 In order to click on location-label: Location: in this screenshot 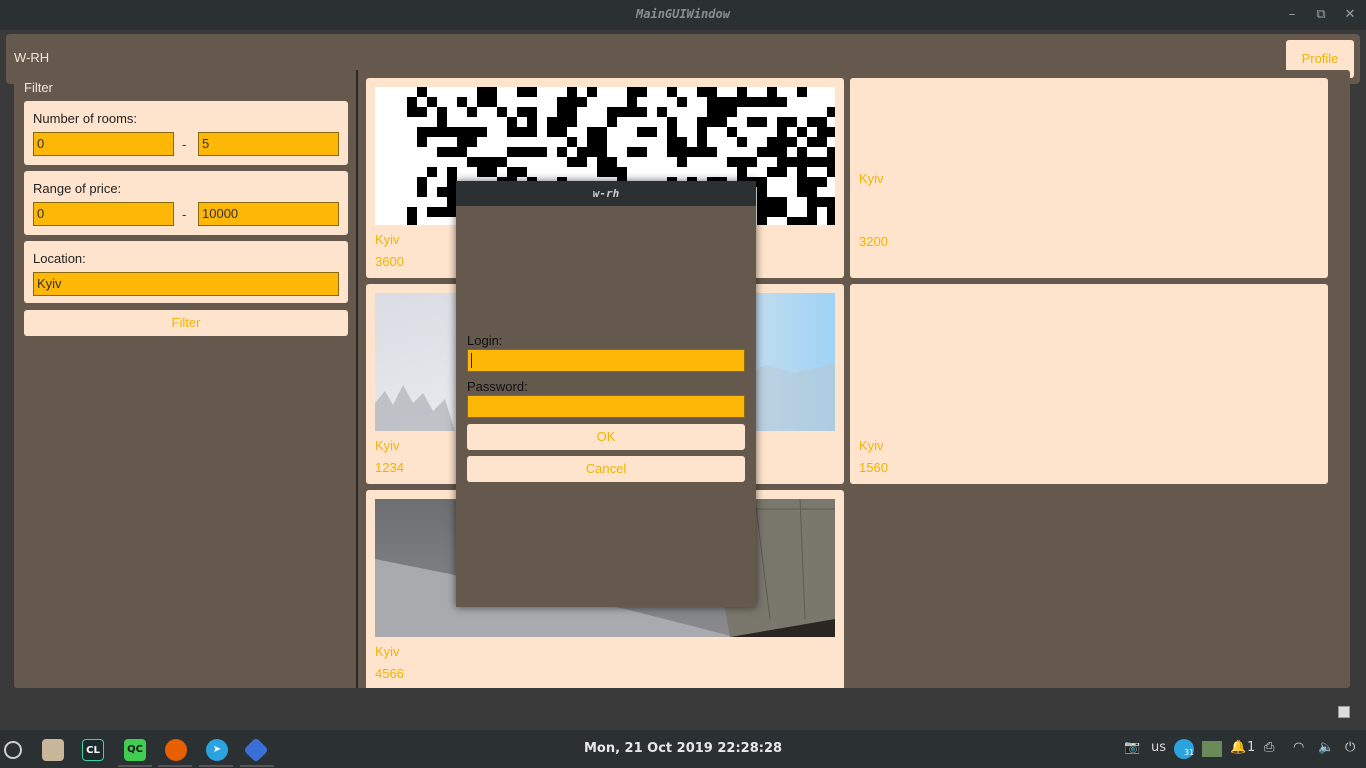, I will do `click(59, 258)`.